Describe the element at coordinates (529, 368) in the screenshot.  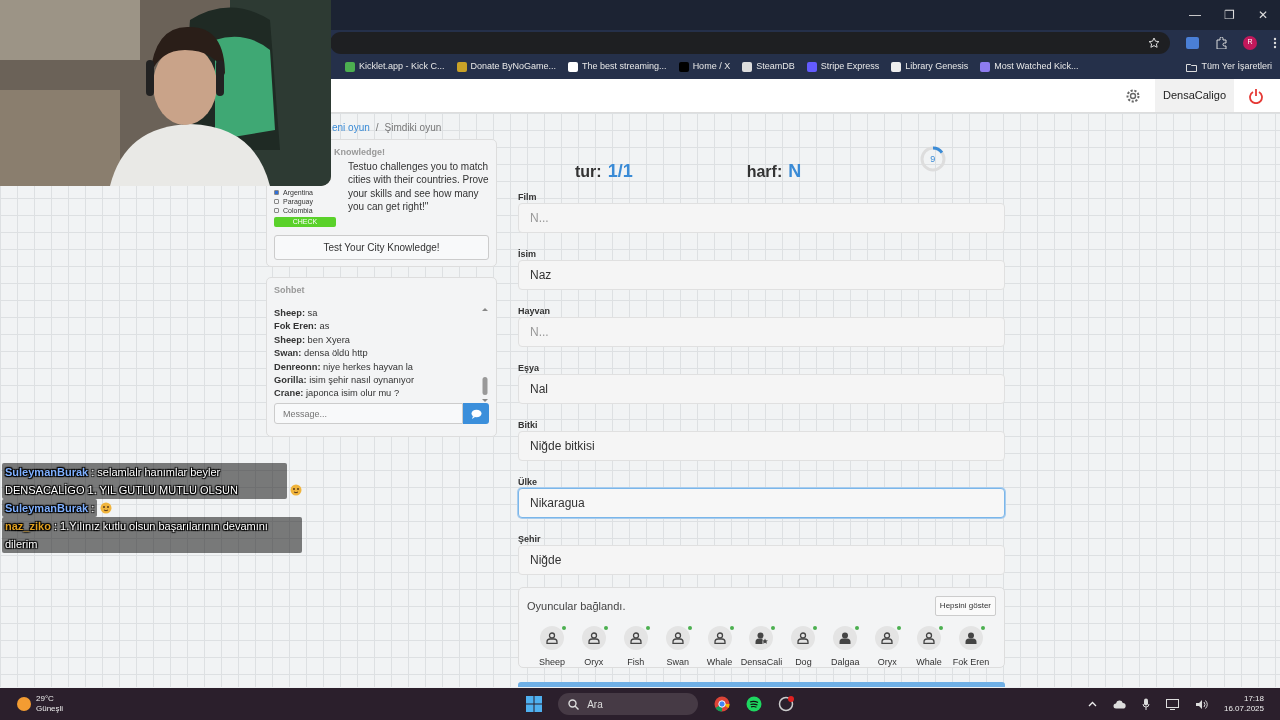
I see `field-label: Eşya` at that location.